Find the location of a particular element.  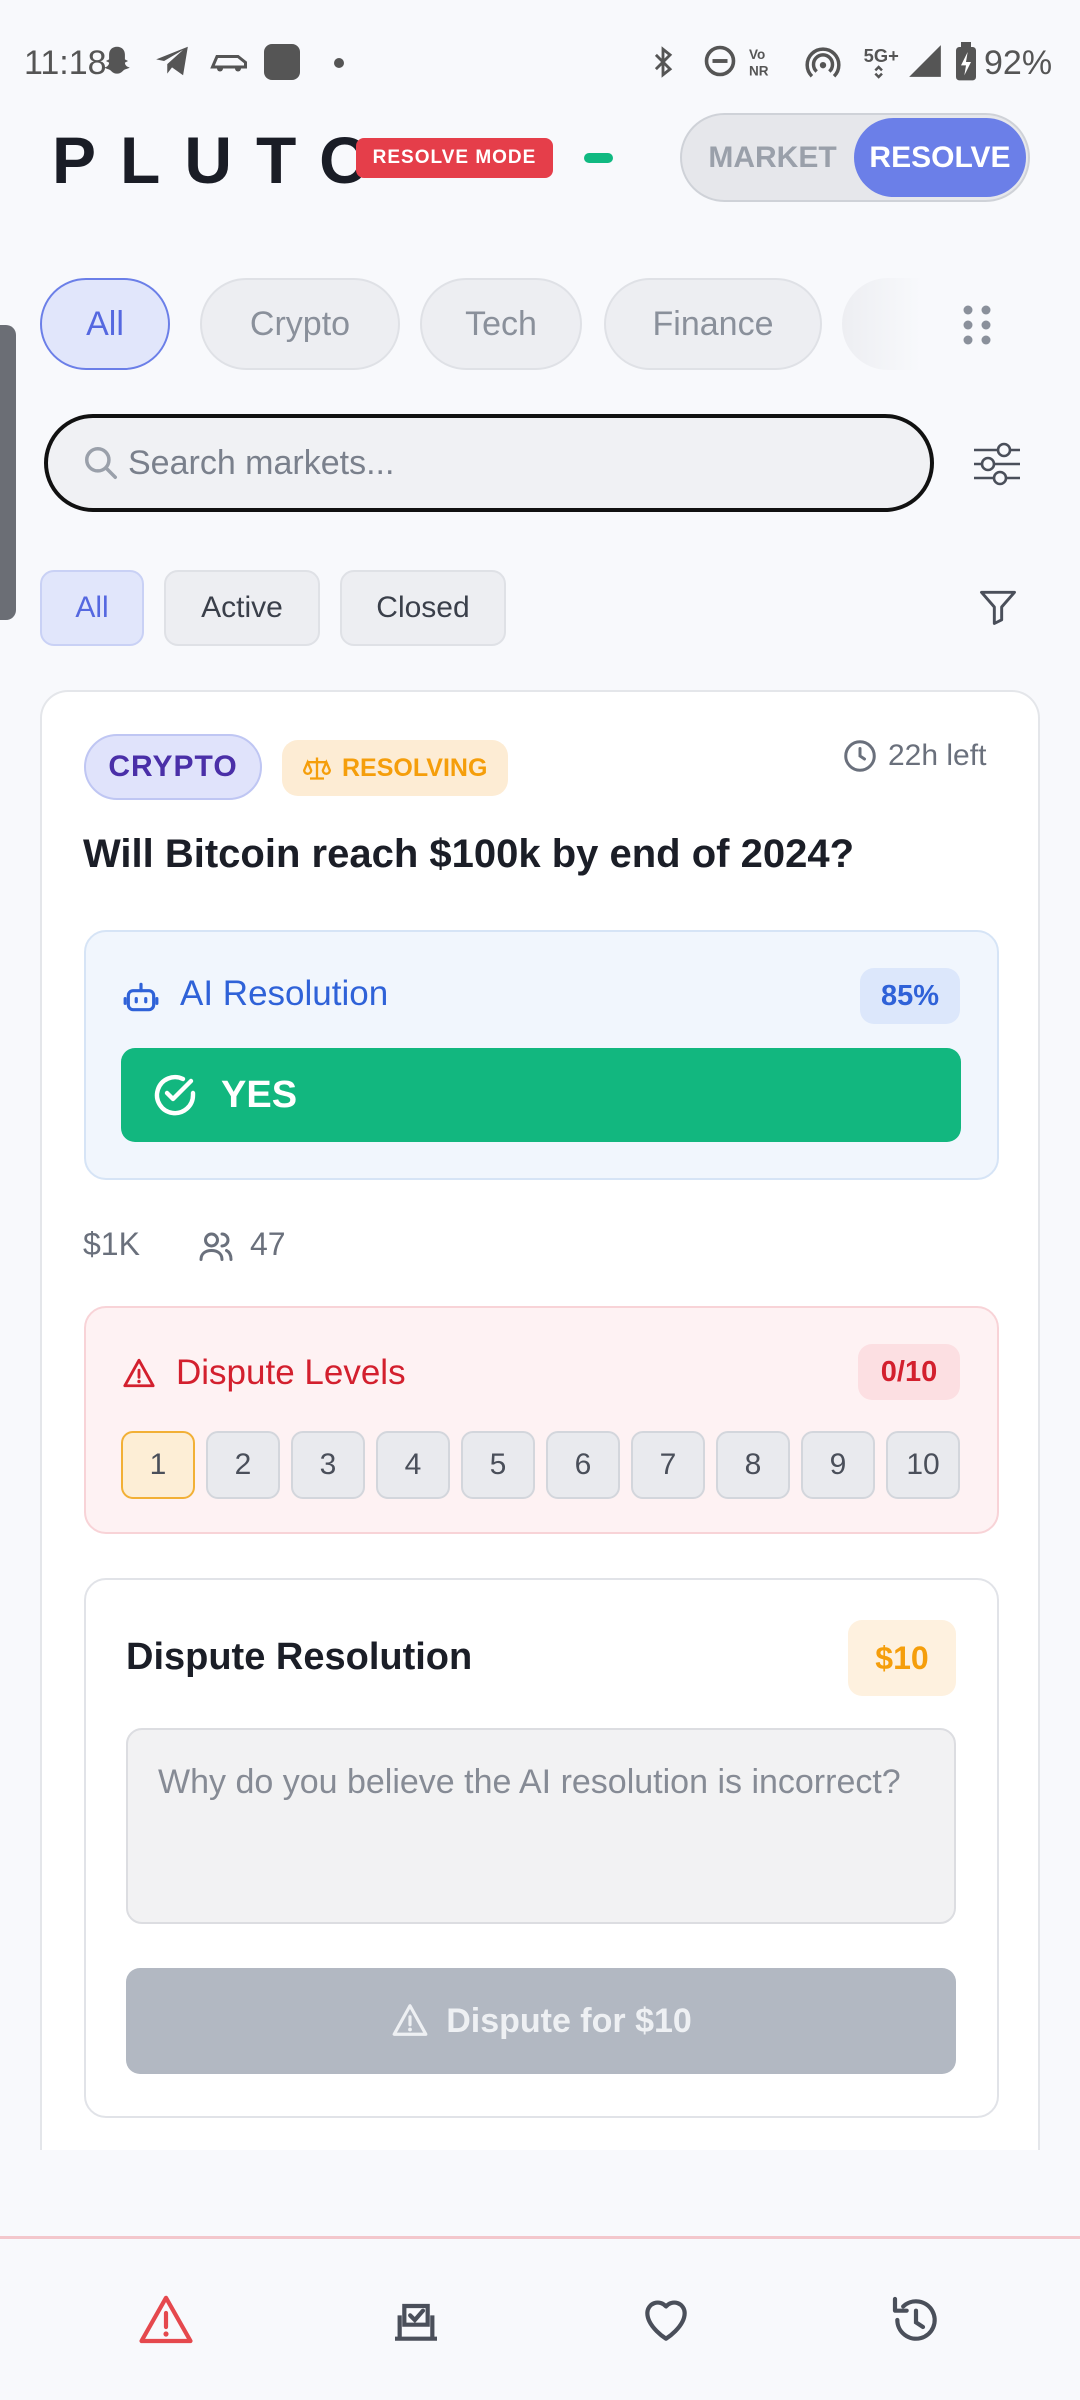

telegram-icon is located at coordinates (172, 61).